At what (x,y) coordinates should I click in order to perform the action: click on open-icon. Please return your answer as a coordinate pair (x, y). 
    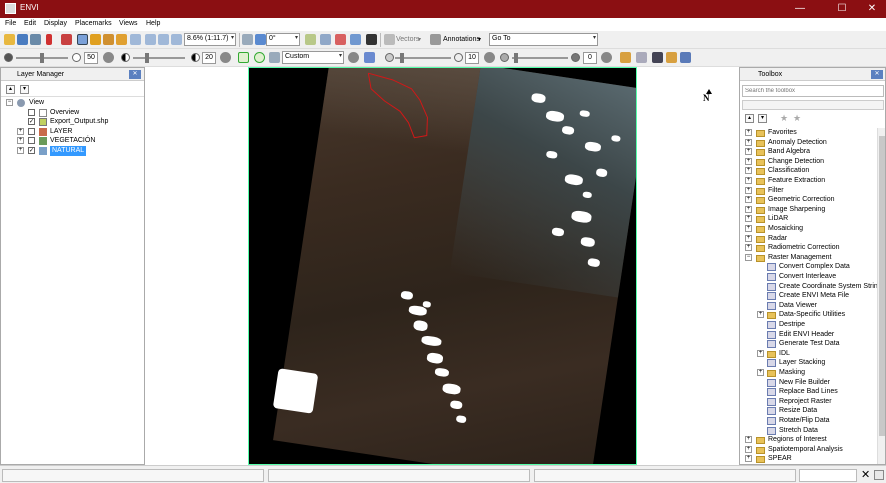
    Looking at the image, I should click on (9, 39).